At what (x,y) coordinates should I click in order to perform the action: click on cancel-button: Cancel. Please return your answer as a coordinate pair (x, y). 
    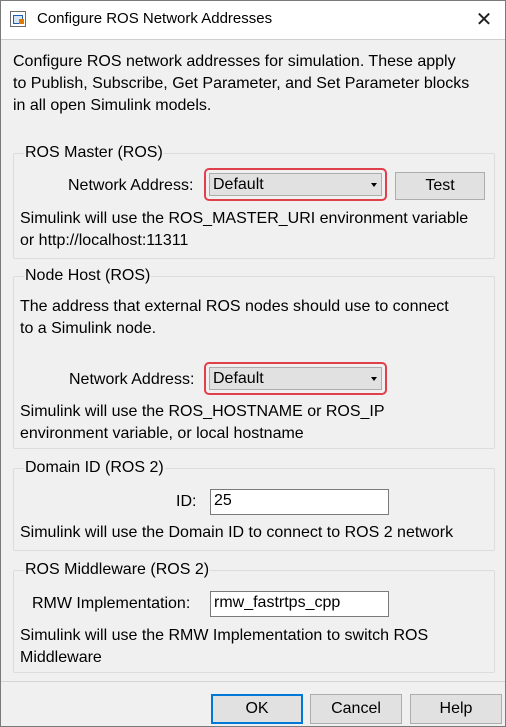
    Looking at the image, I should click on (356, 709).